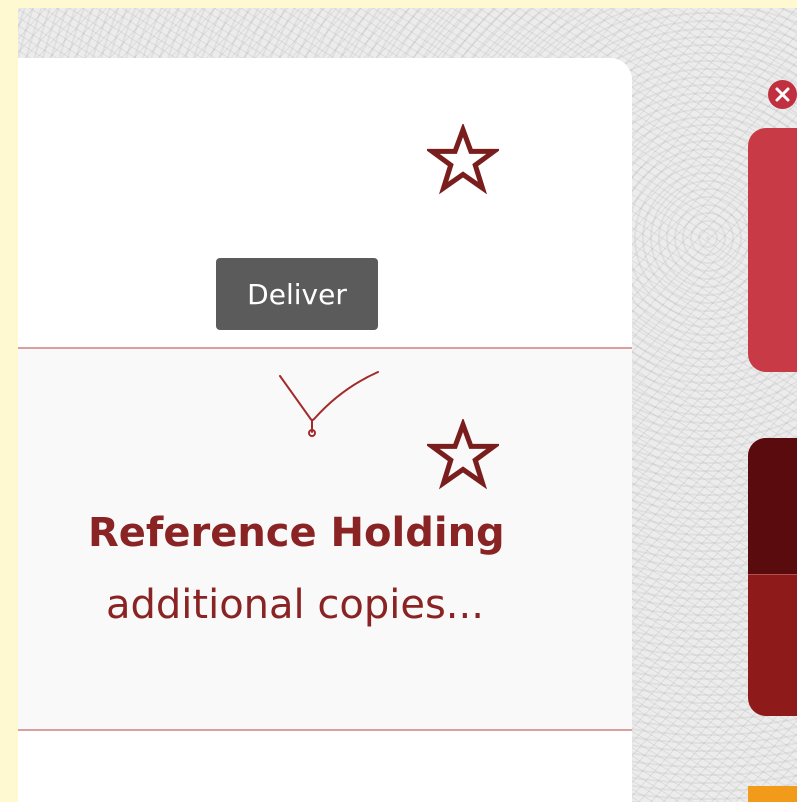 The height and width of the screenshot is (802, 797). I want to click on side-tile-dark, so click(772, 577).